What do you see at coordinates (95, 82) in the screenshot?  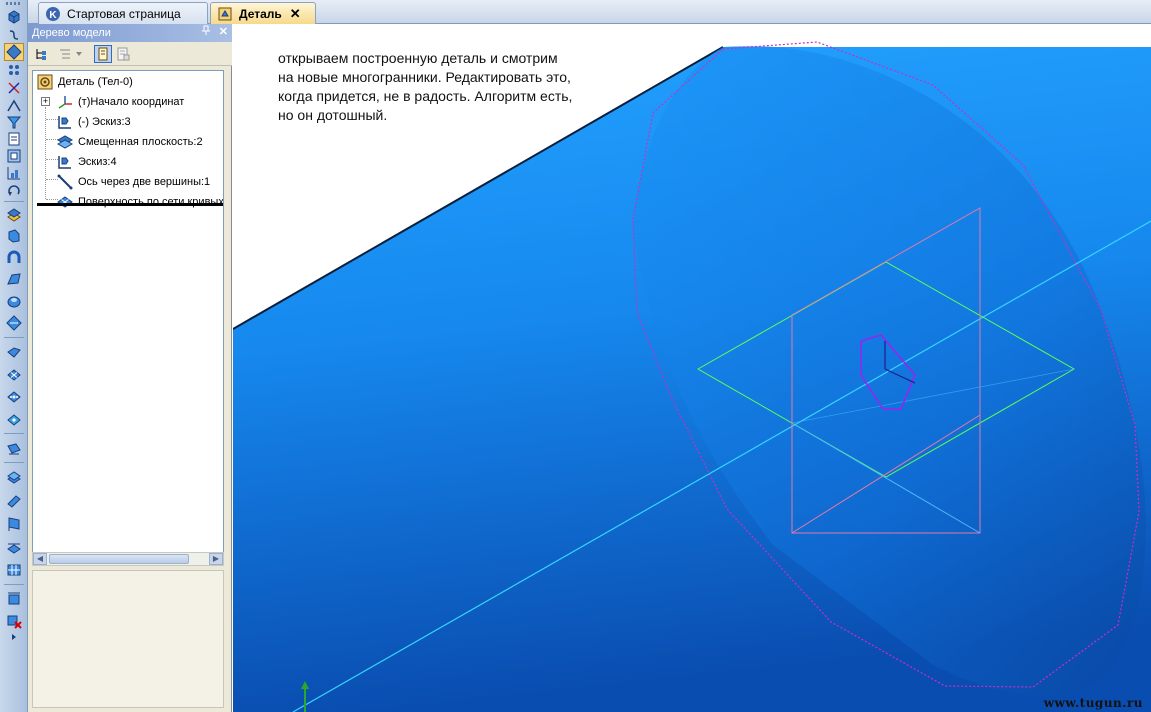 I see `tree-item-label: Деталь (Тел-0)` at bounding box center [95, 82].